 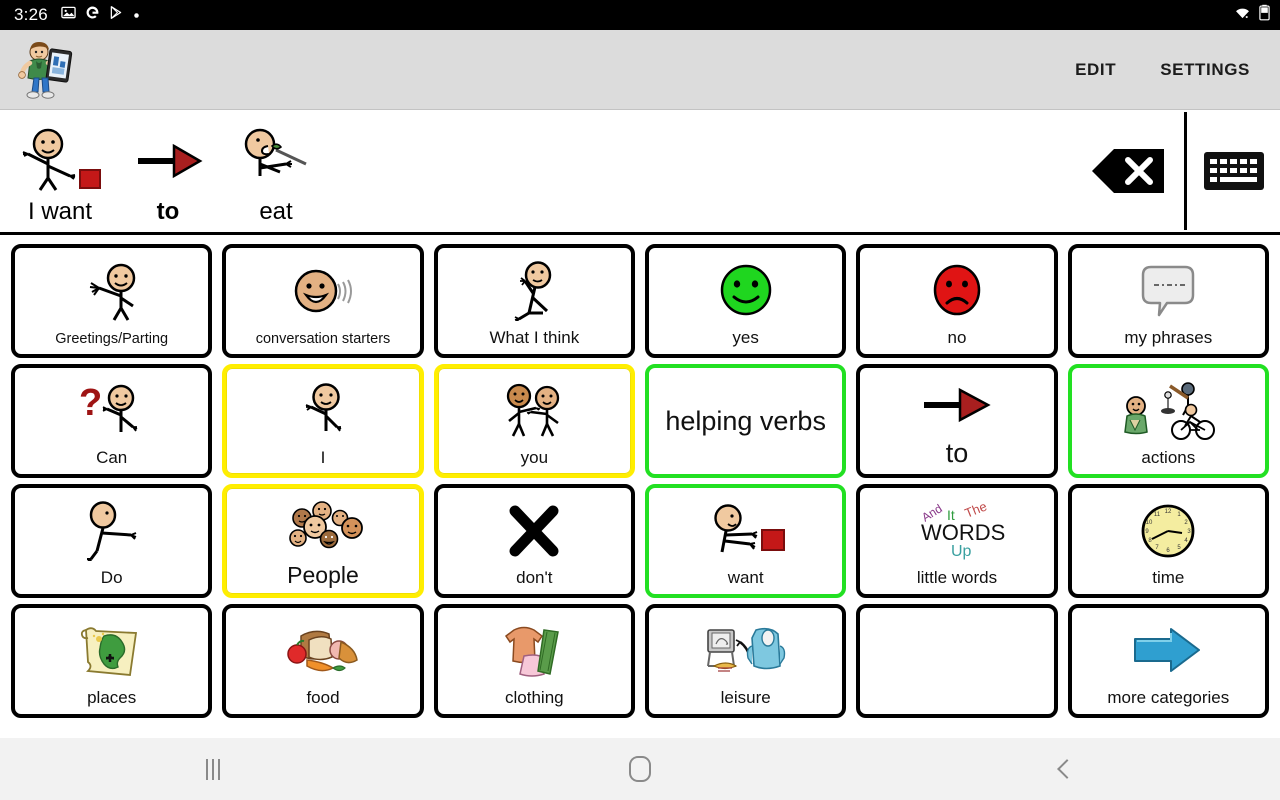 What do you see at coordinates (1095, 70) in the screenshot?
I see `edit-button: EDIT` at bounding box center [1095, 70].